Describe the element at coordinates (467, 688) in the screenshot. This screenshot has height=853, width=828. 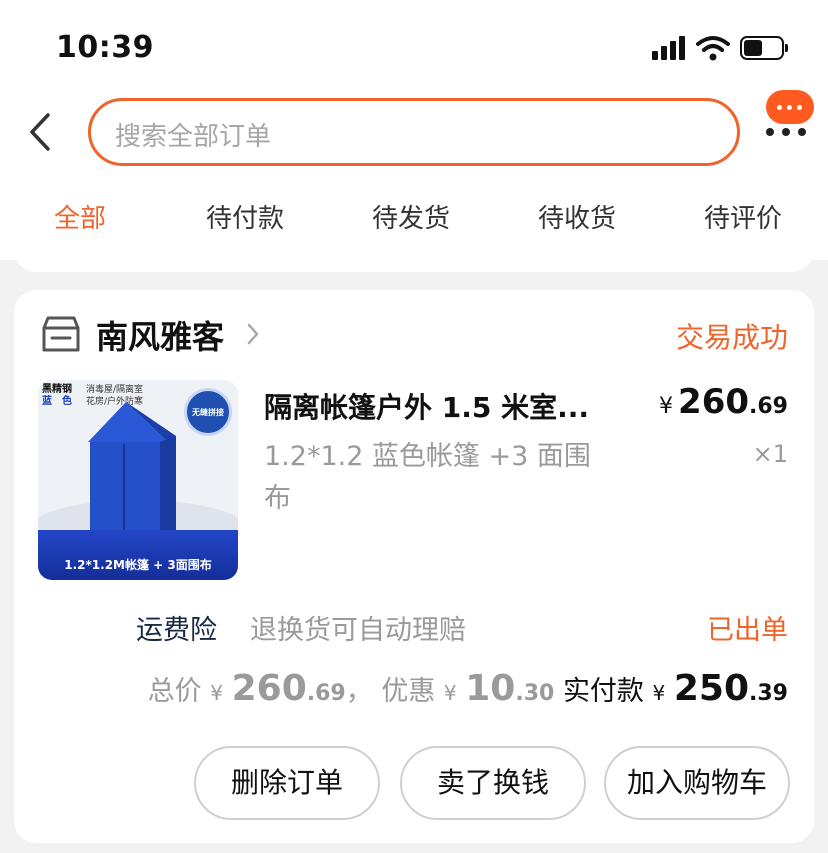
I see `order-totals: 总价 ¥ 260.69， 优惠 ¥ 10.30 实付款 ¥ 250.39` at that location.